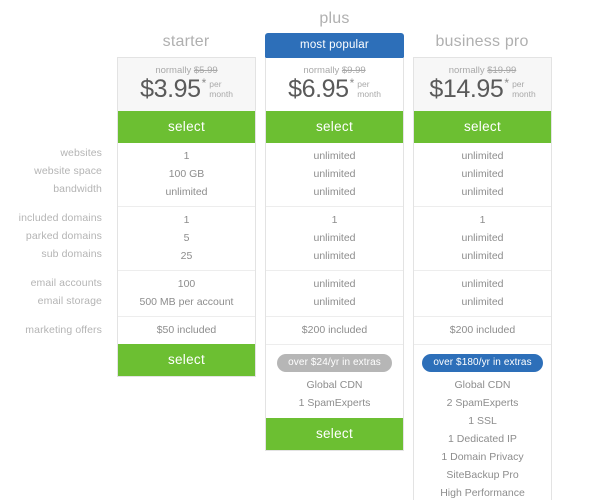  What do you see at coordinates (482, 127) in the screenshot?
I see `select-button-business-pro-top: select` at bounding box center [482, 127].